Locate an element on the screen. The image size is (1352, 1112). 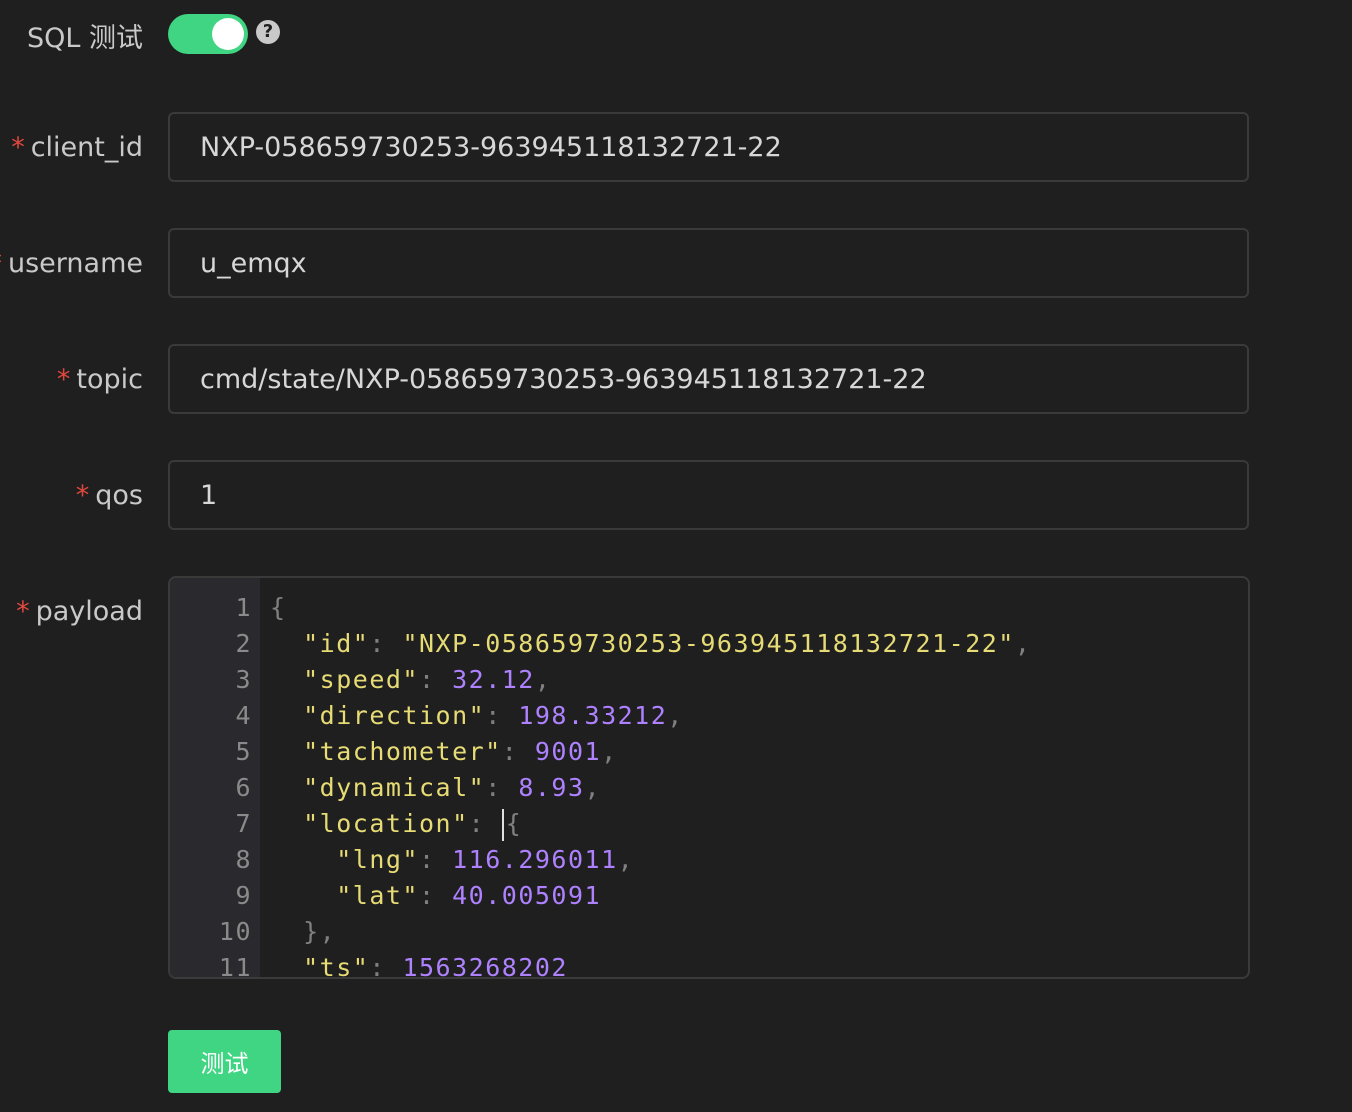
username-row: *username is located at coordinates (676, 264).